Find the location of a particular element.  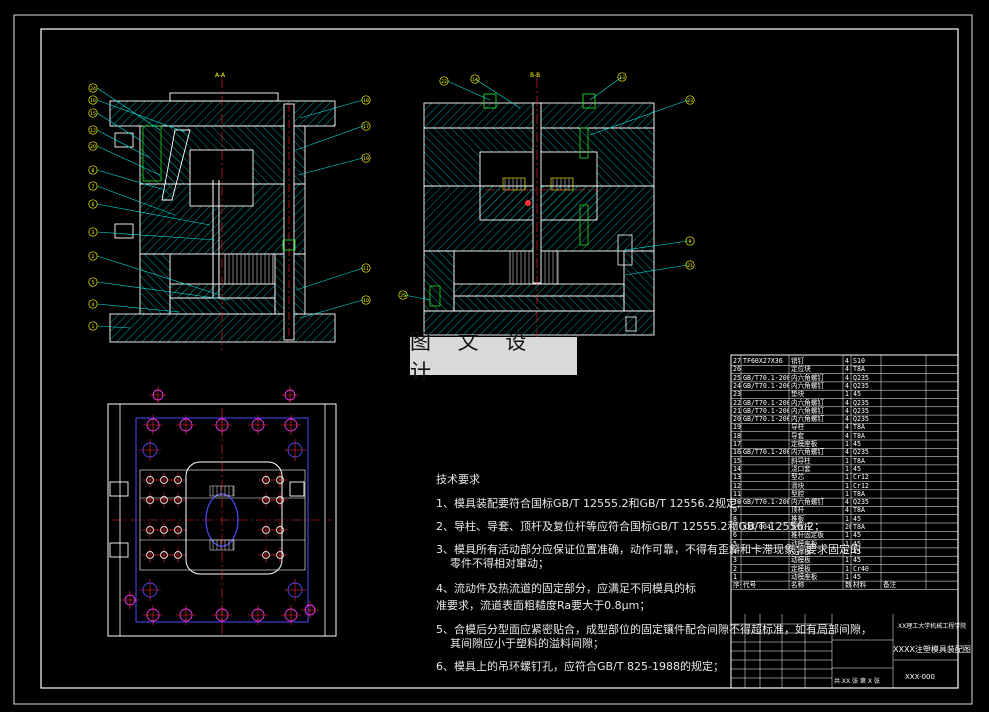

bom-cell-name: 支撑板 is located at coordinates (801, 551).